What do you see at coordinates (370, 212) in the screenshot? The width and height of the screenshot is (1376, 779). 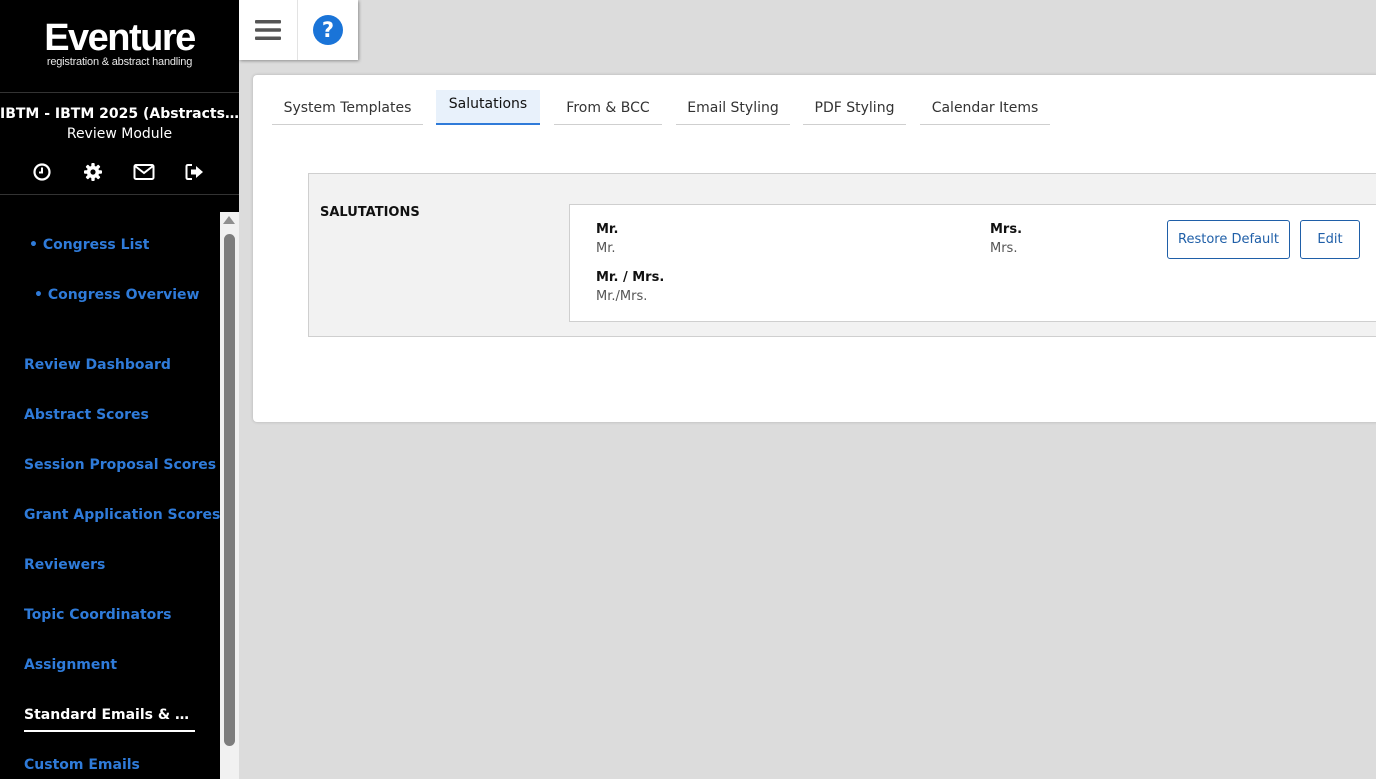 I see `panel-title: SALUTATIONS` at bounding box center [370, 212].